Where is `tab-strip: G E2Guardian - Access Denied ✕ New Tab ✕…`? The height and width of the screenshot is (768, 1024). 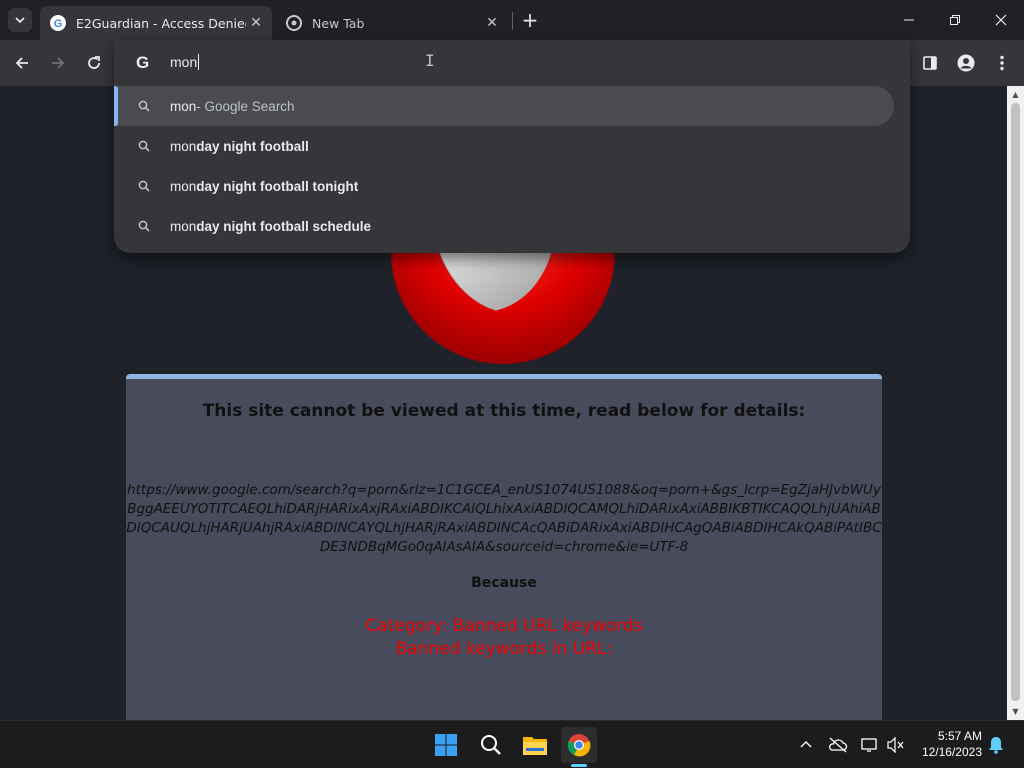 tab-strip: G E2Guardian - Access Denied ✕ New Tab ✕… is located at coordinates (512, 20).